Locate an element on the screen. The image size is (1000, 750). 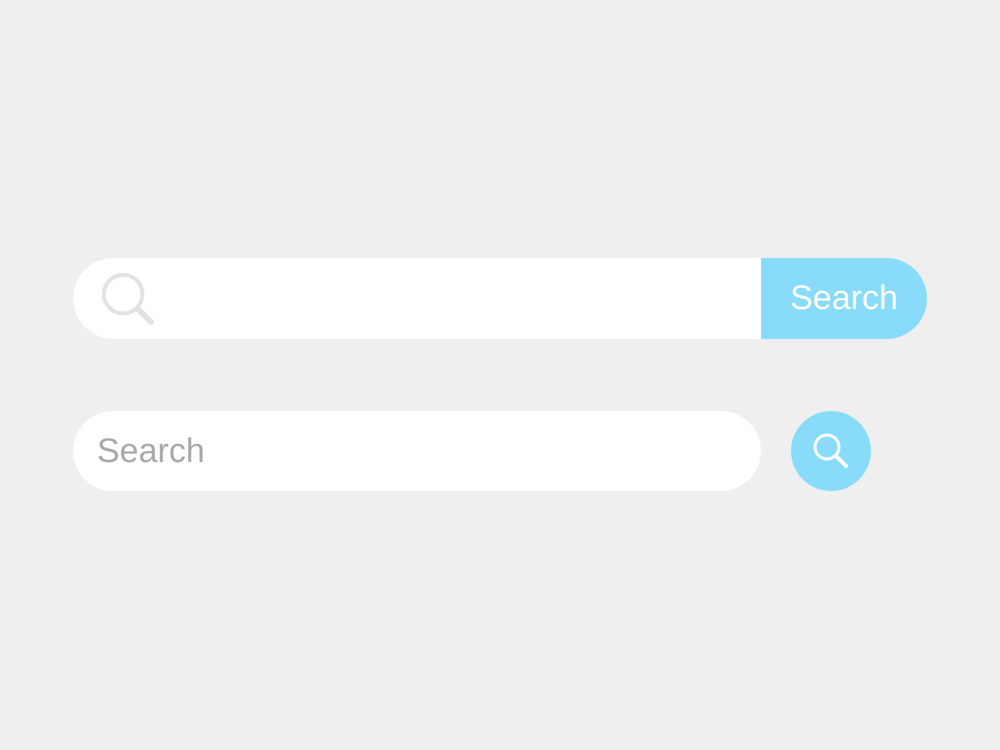
search-button: Search is located at coordinates (844, 298).